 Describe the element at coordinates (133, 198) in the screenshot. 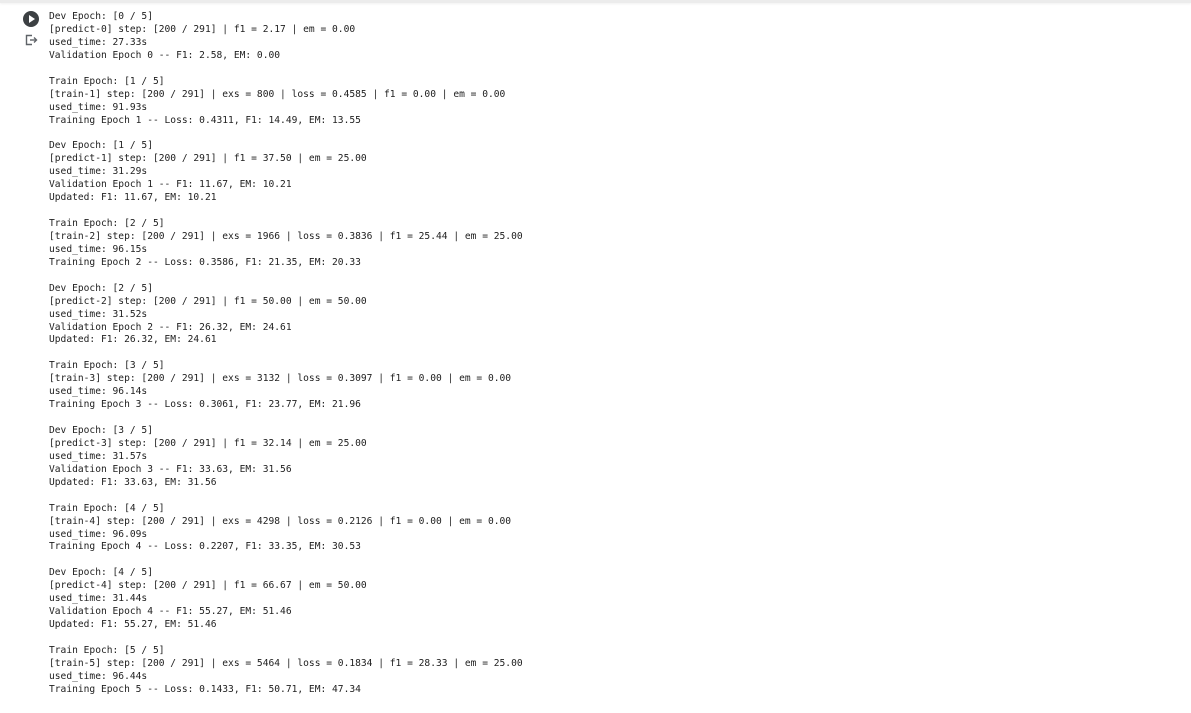

I see `output-line: Updated: F1: 11.67, EM: 10.21` at that location.